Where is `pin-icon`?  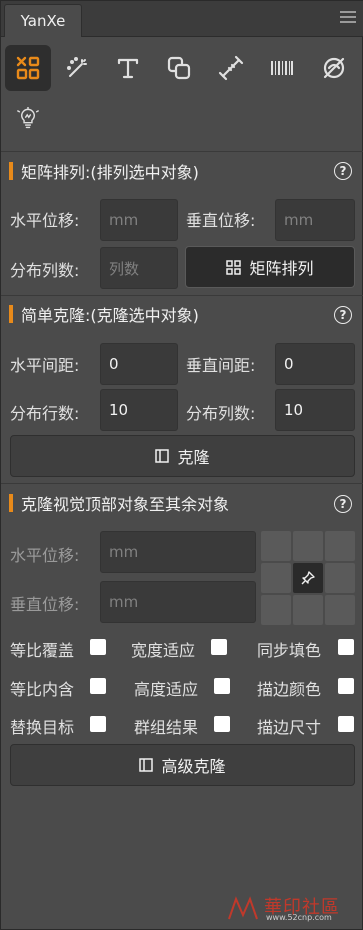 pin-icon is located at coordinates (308, 578).